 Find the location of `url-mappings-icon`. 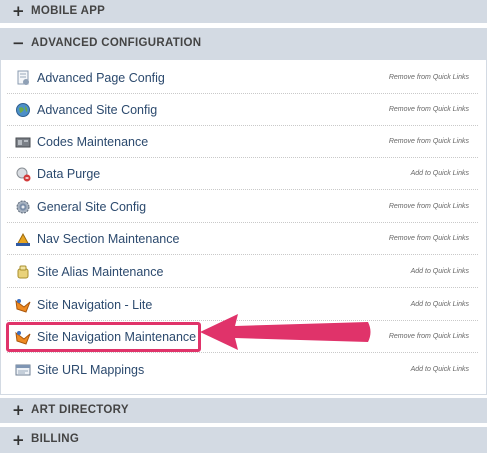

url-mappings-icon is located at coordinates (23, 370).